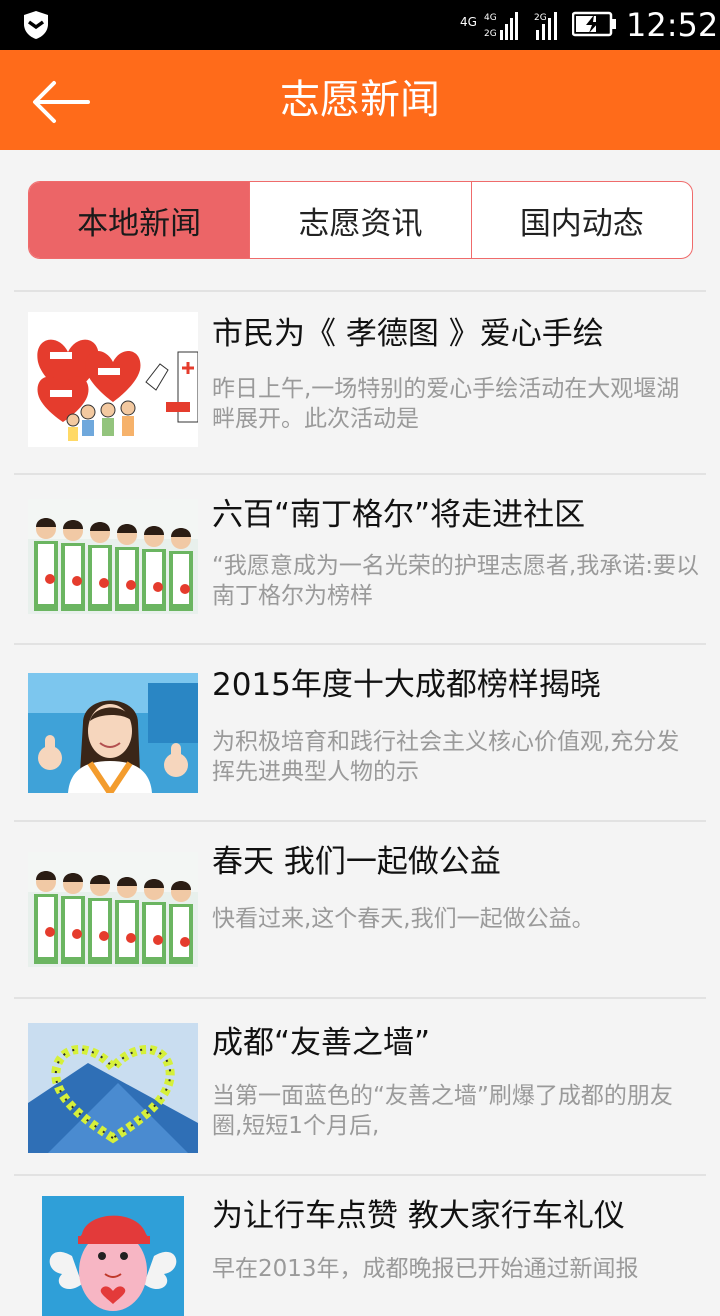 This screenshot has width=720, height=1316. I want to click on back-arrow-icon, so click(61, 102).